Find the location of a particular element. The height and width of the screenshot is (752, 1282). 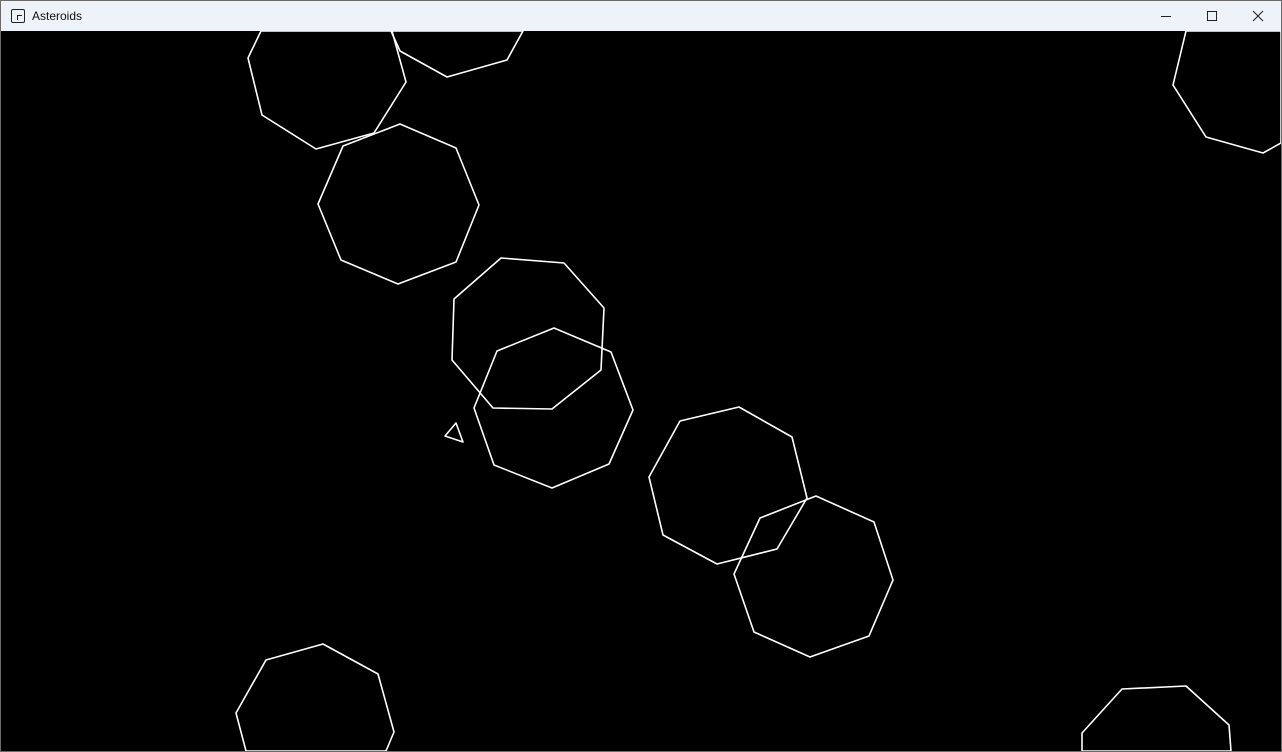

maximize-button is located at coordinates (1212, 16).